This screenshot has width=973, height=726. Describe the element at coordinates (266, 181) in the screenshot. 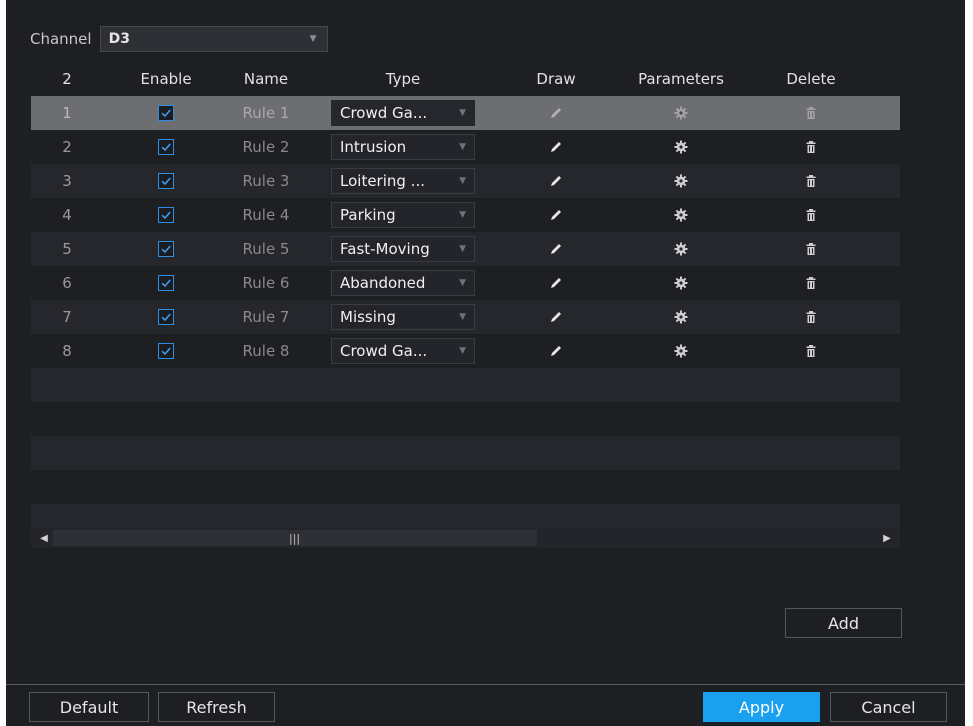

I see `rule-name: Rule 3` at that location.